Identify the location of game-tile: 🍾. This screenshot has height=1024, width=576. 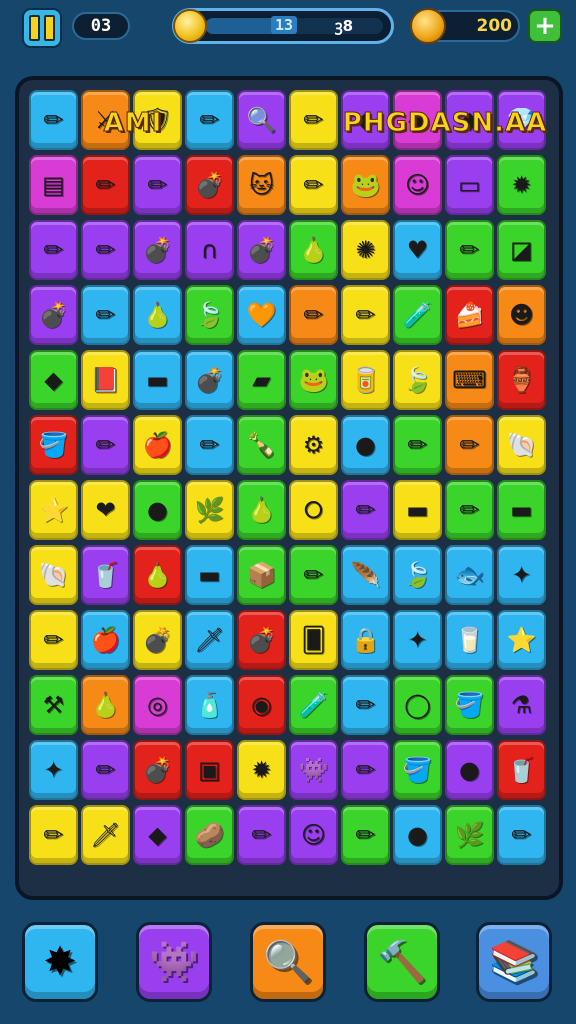
(261, 445).